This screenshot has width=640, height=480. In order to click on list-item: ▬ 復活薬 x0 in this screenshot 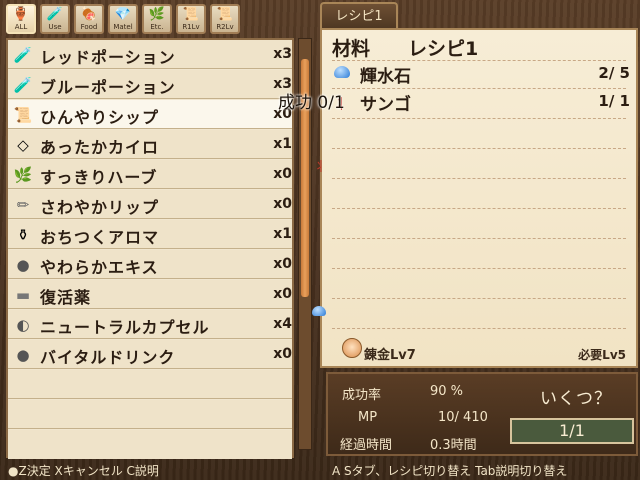, I will do `click(150, 294)`.